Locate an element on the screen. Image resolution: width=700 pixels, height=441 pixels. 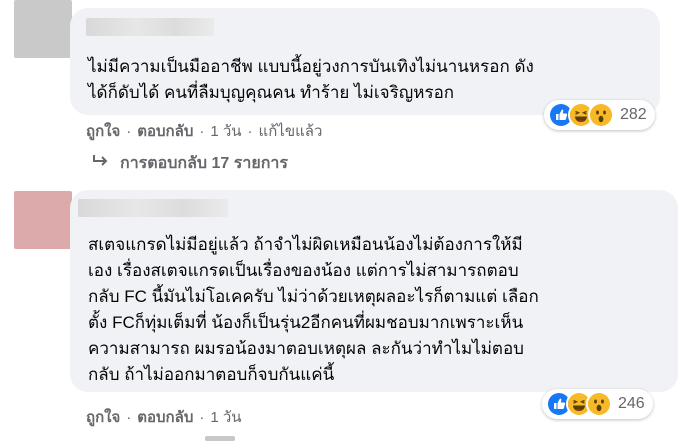
comment-actions: ถูกใจ · ตอบกลับ · 1 วัน · แก้ไขแล้ว is located at coordinates (204, 131).